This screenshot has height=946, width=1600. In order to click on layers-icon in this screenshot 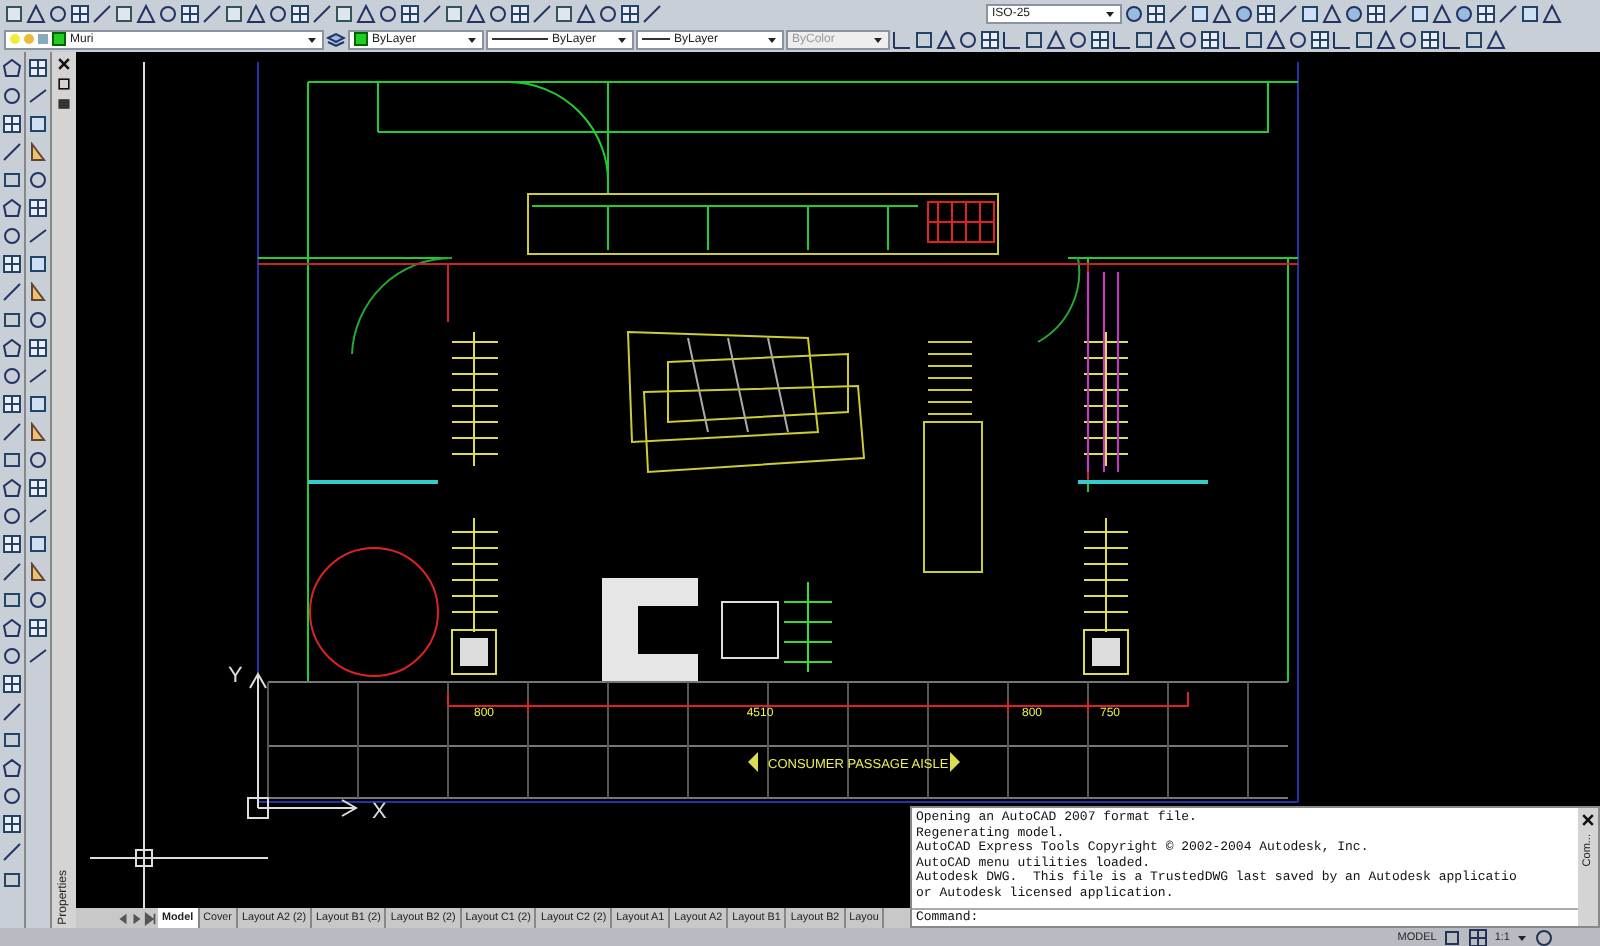, I will do `click(336, 39)`.